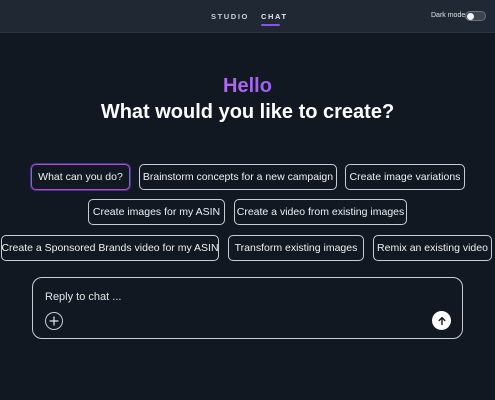 Image resolution: width=495 pixels, height=400 pixels. I want to click on chat-composer, so click(247, 308).